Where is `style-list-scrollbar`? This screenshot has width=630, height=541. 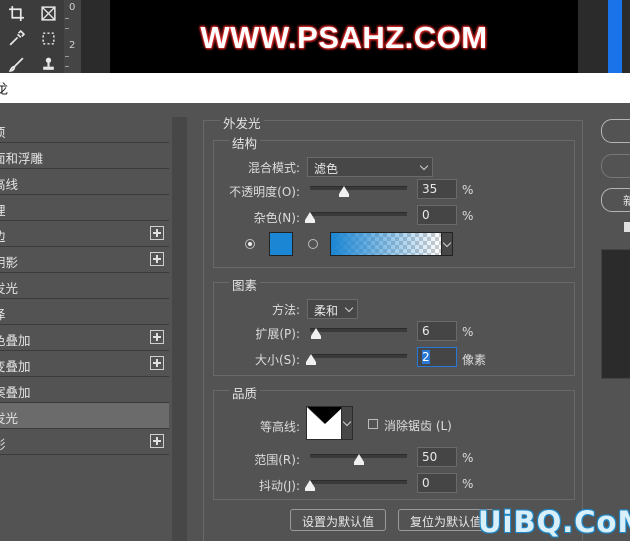
style-list-scrollbar is located at coordinates (179, 329).